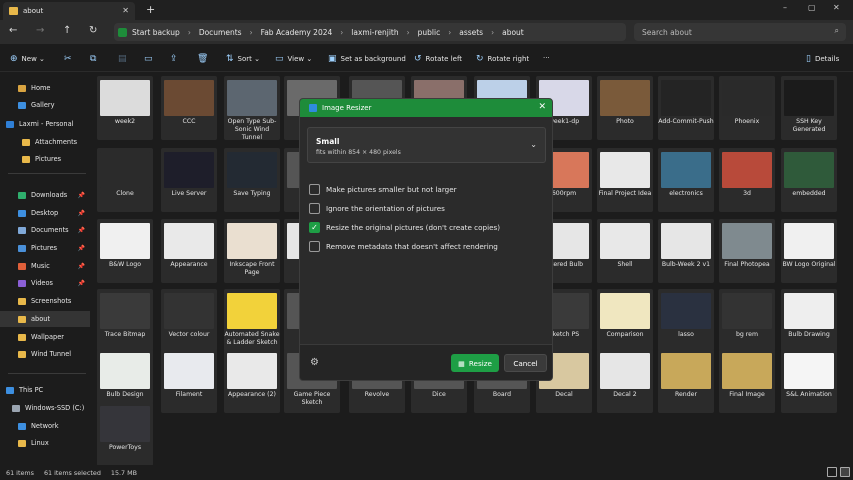 This screenshot has width=853, height=480. I want to click on cancel-button: Cancel, so click(525, 363).